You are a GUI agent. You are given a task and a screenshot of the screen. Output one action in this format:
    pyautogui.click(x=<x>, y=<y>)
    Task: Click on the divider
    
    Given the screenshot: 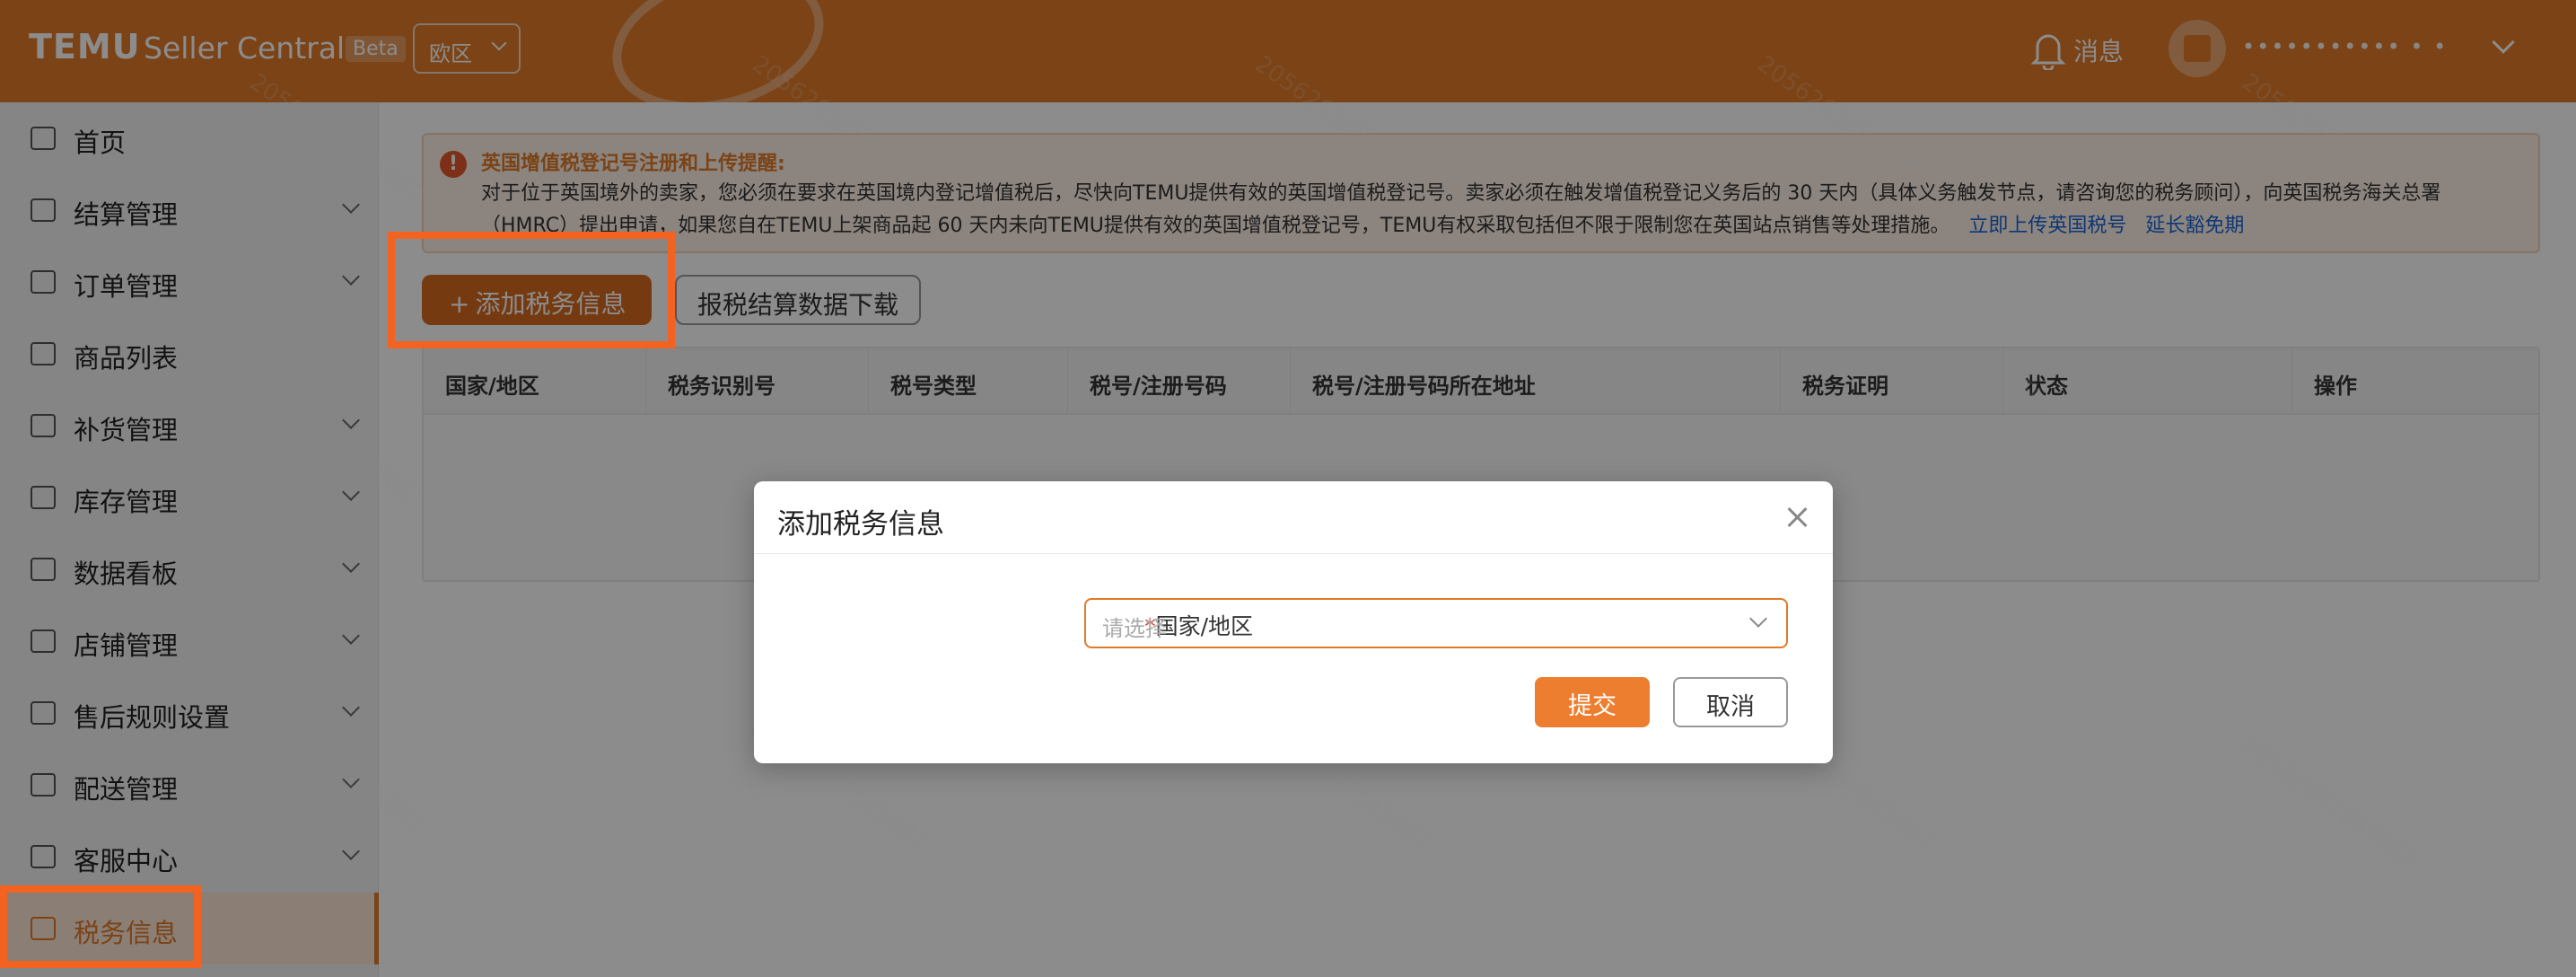 What is the action you would take?
    pyautogui.click(x=1293, y=553)
    